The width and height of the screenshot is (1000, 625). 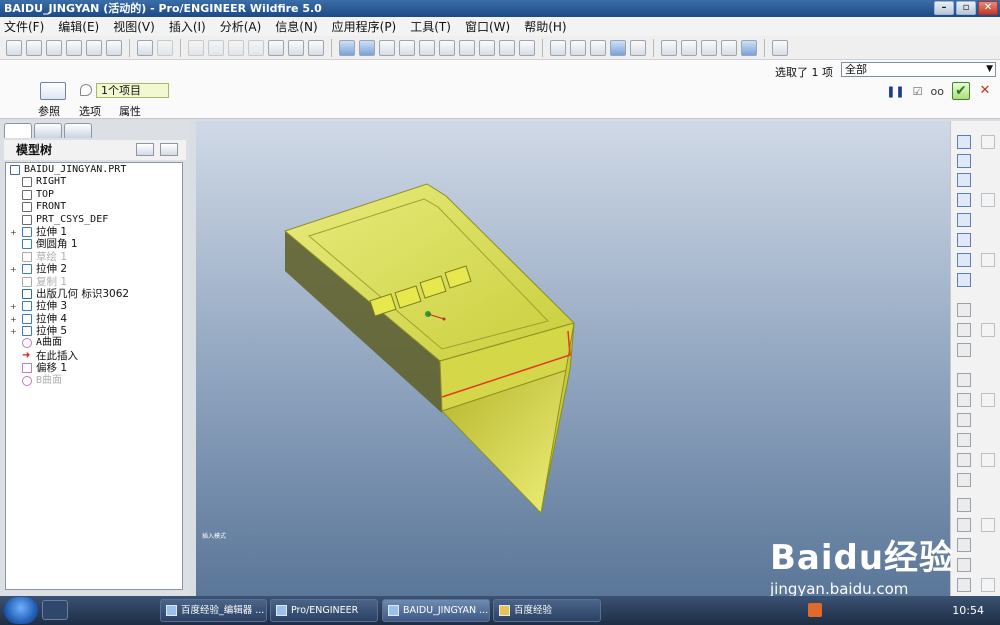 I want to click on tree-item: PRT_CSYS_DEF, so click(x=94, y=220).